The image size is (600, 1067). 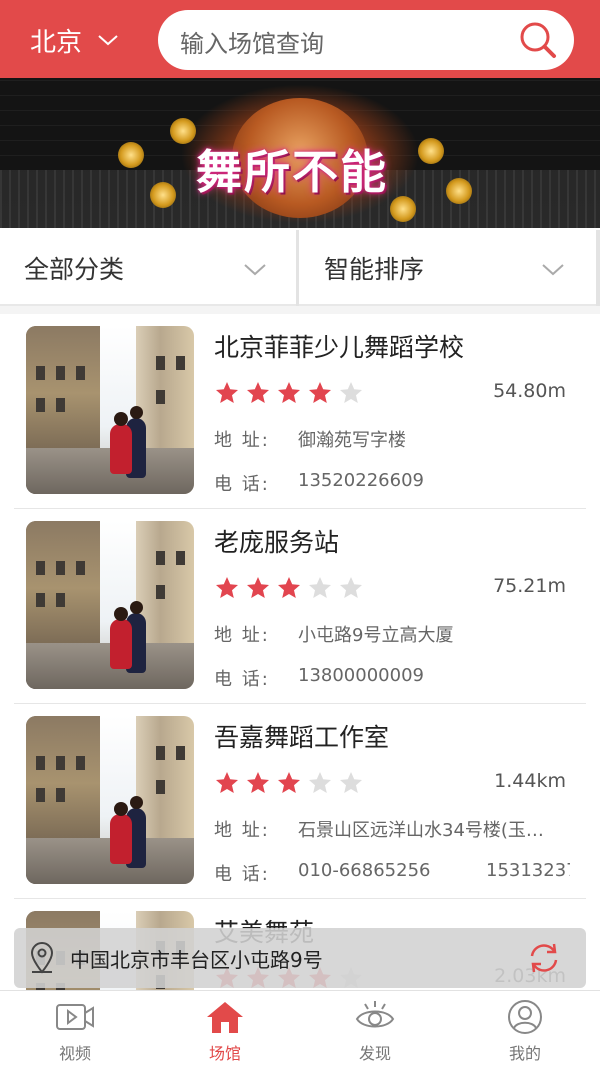 What do you see at coordinates (544, 958) in the screenshot?
I see `refresh-icon` at bounding box center [544, 958].